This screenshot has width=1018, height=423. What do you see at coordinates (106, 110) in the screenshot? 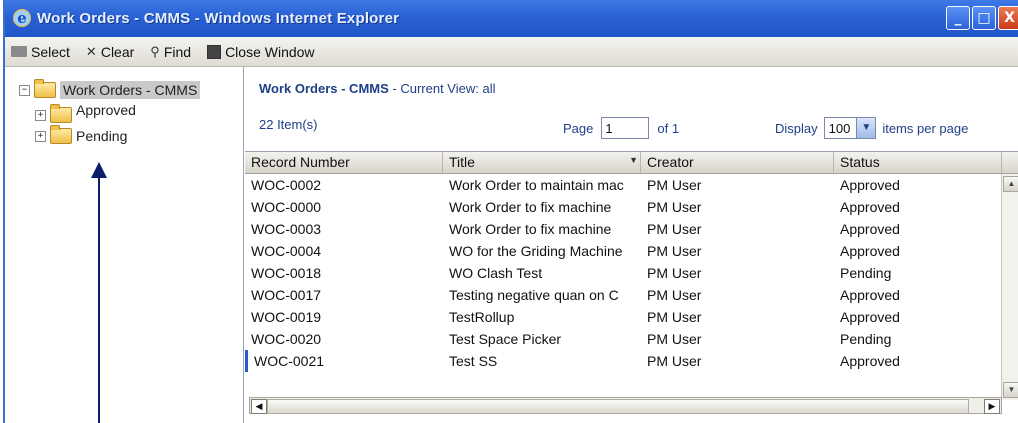
I see `tree-item-label: Approved` at bounding box center [106, 110].